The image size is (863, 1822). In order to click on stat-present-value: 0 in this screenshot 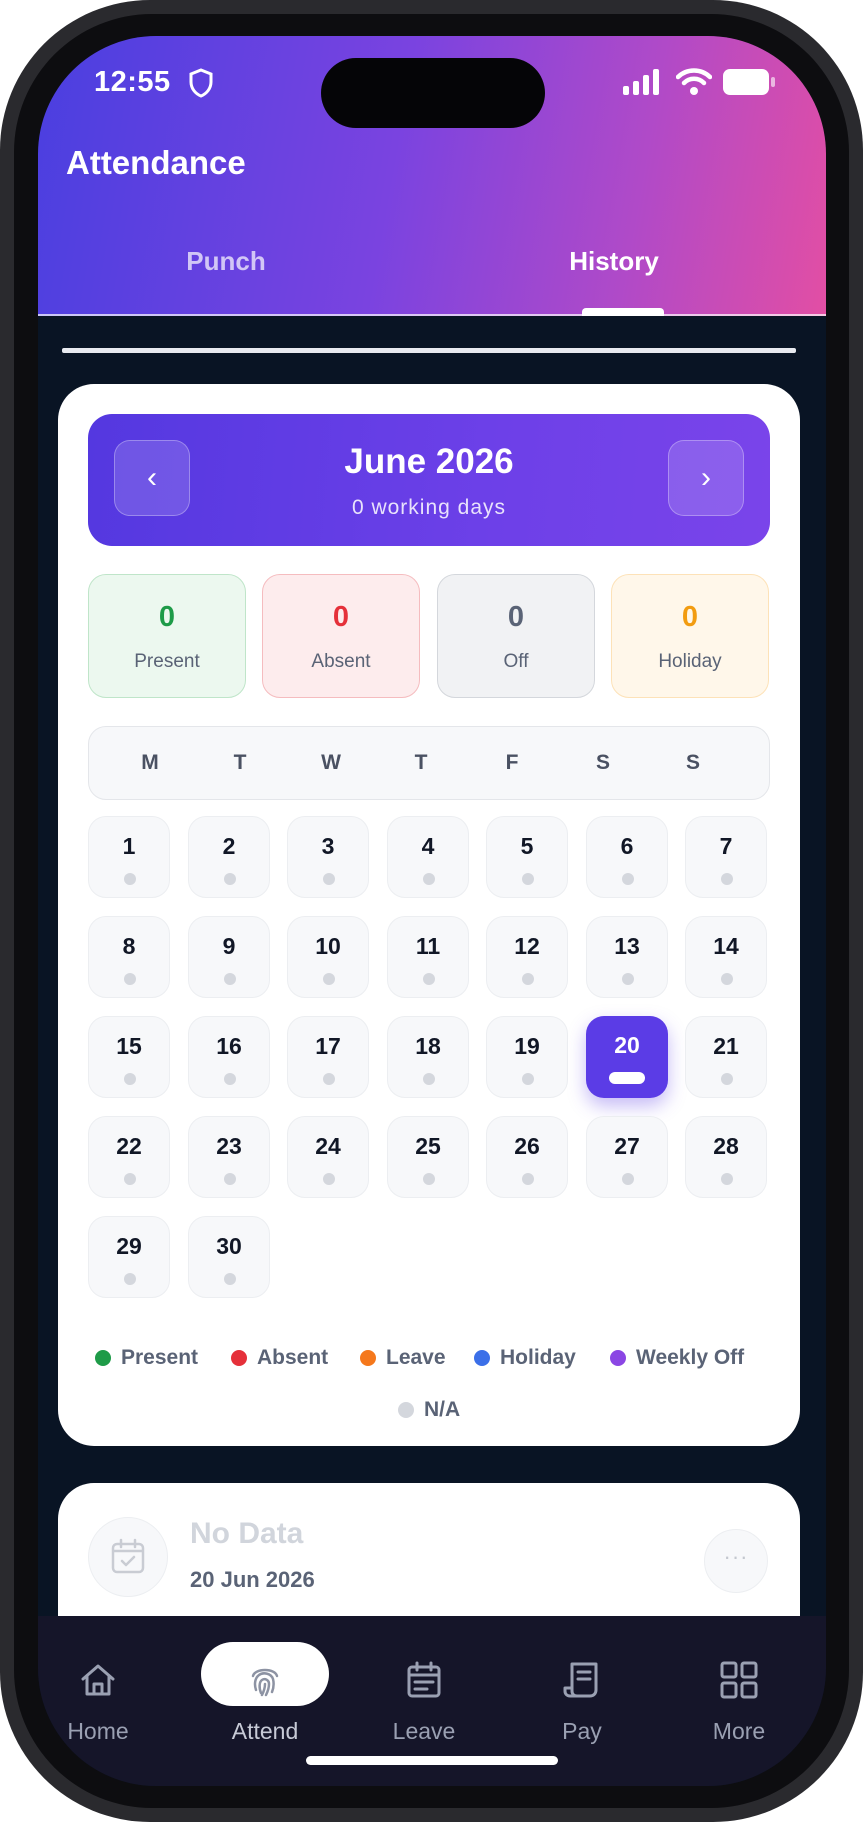, I will do `click(167, 617)`.